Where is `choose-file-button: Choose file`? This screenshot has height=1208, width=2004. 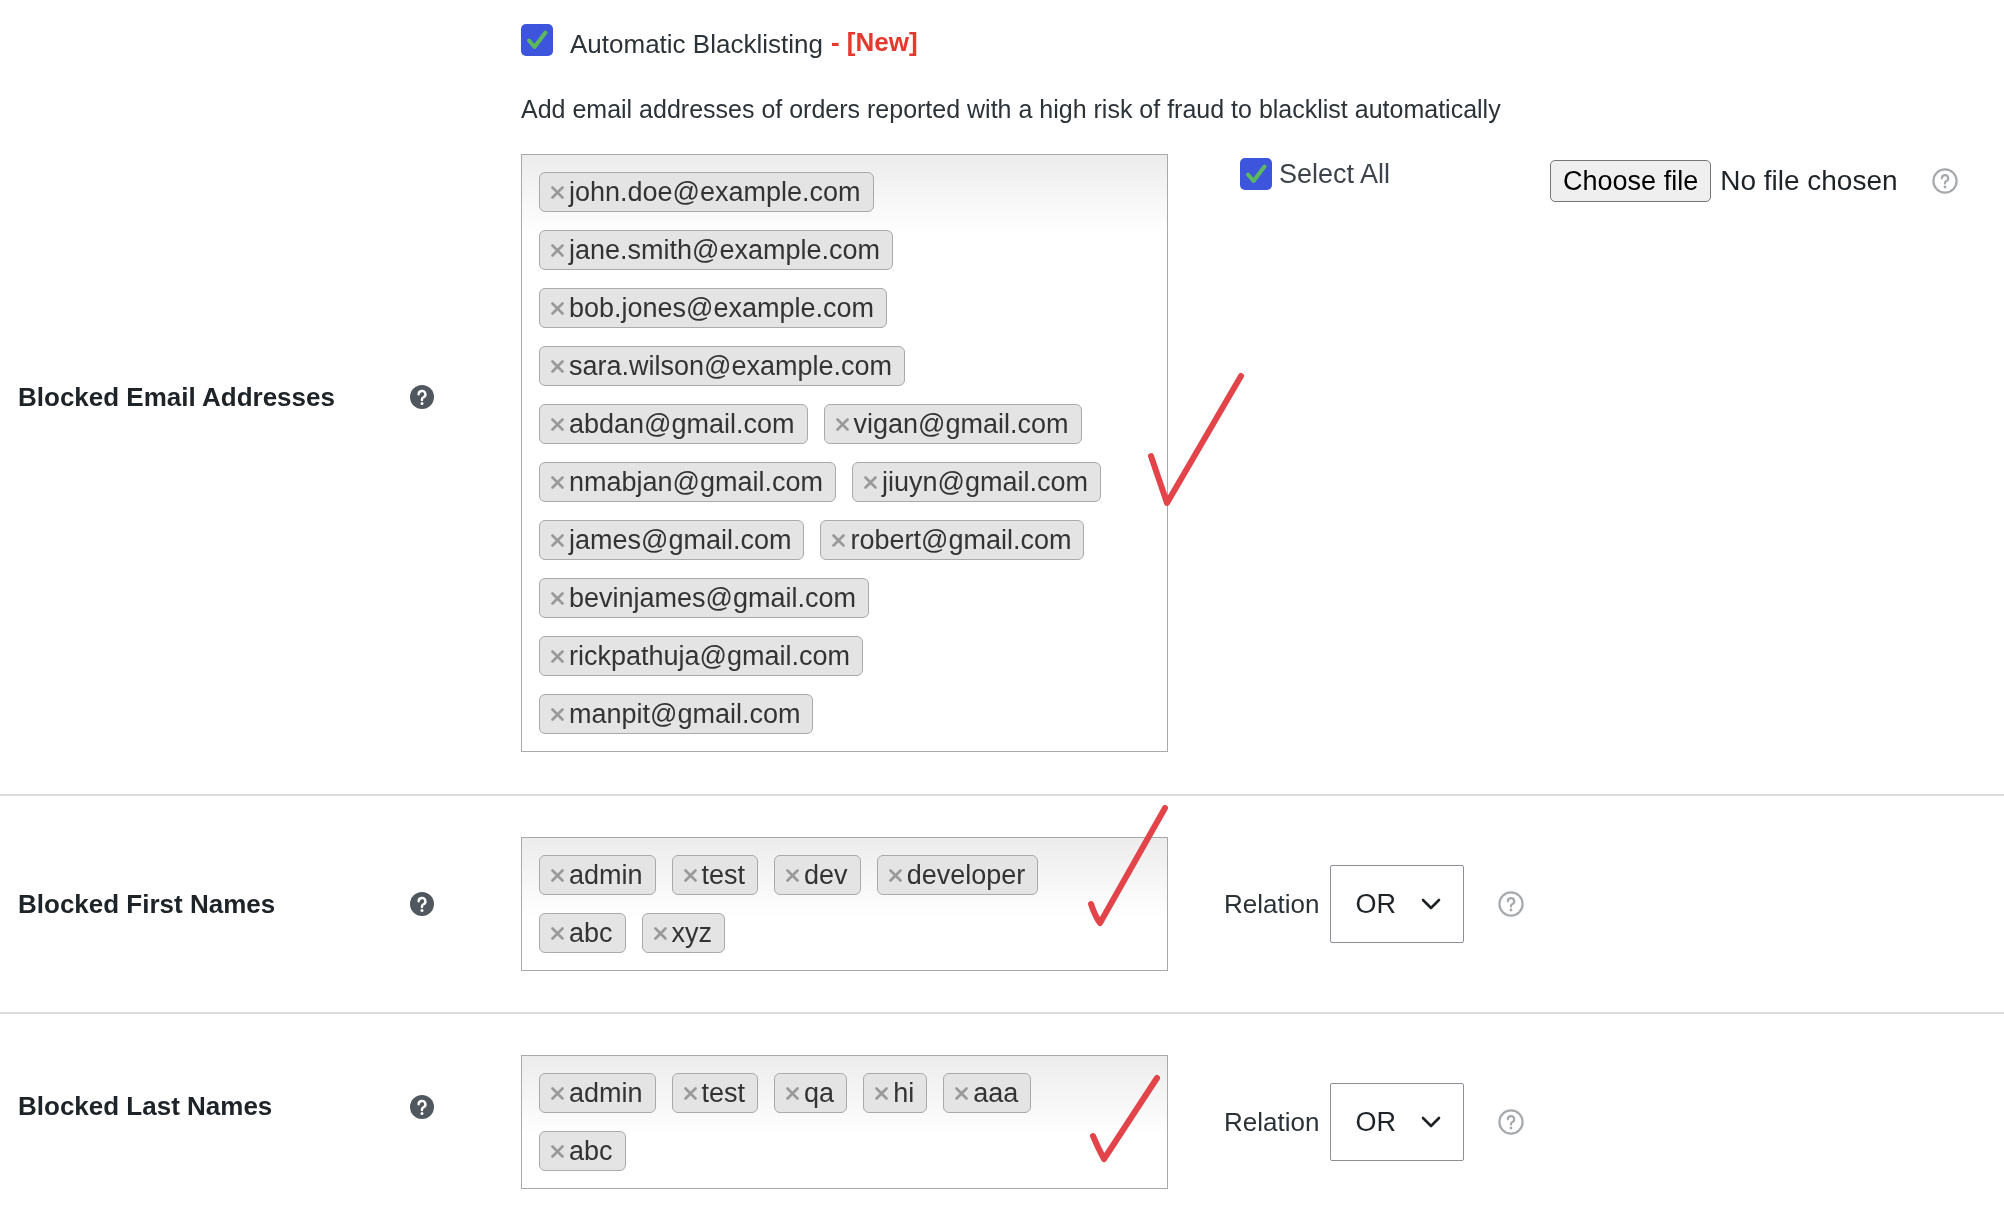 choose-file-button: Choose file is located at coordinates (1631, 181).